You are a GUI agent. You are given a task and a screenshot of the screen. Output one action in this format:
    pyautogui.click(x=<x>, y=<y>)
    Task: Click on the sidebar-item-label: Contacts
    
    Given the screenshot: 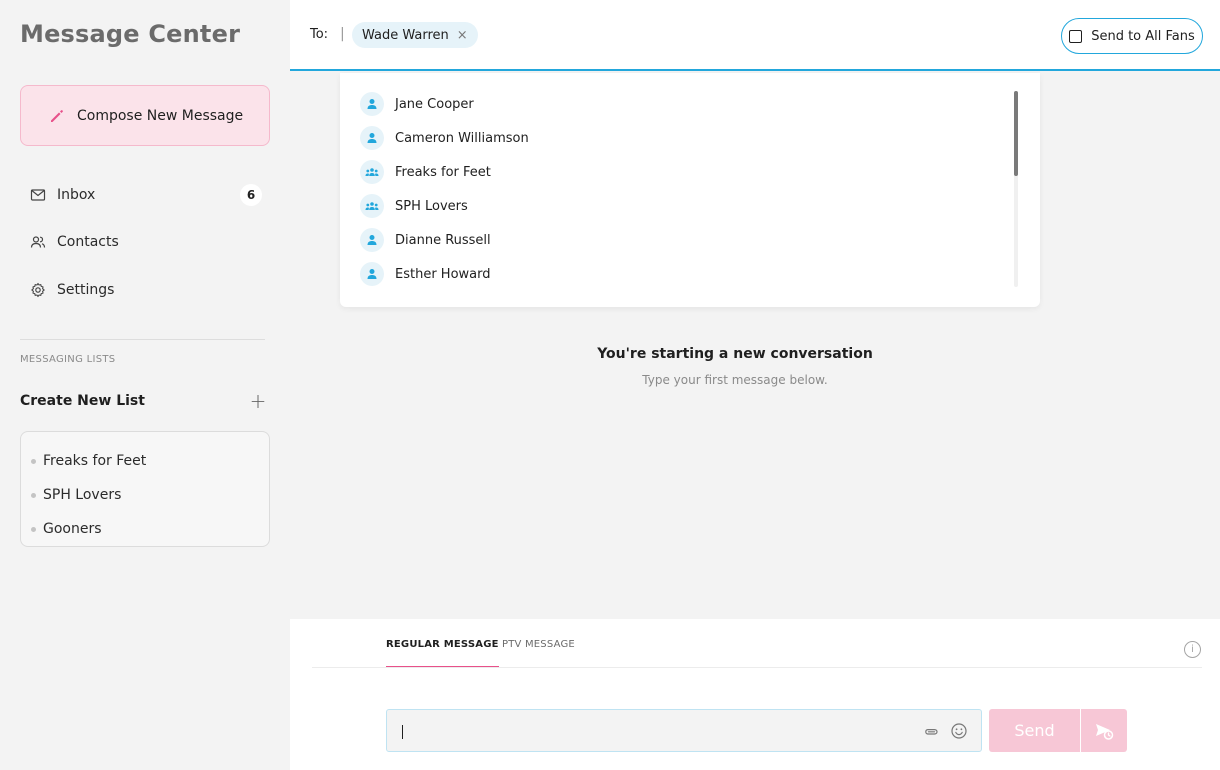 What is the action you would take?
    pyautogui.click(x=88, y=242)
    